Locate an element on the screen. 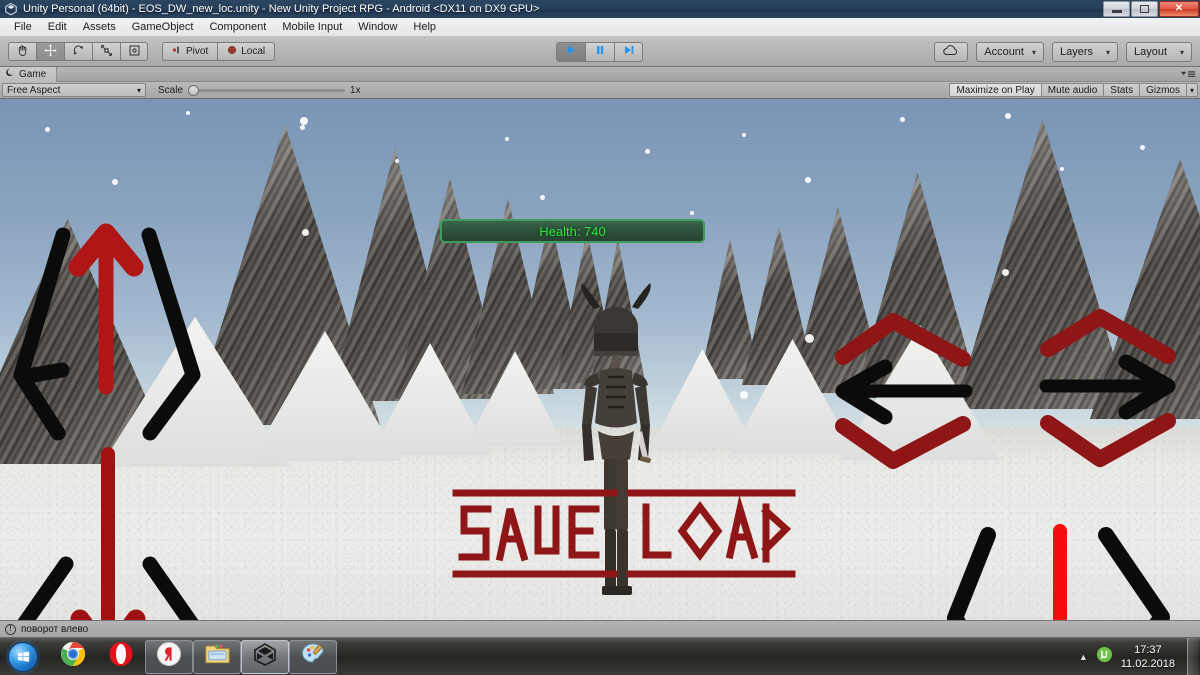 The height and width of the screenshot is (675, 1200). pivot-group: Pivot Local is located at coordinates (219, 51).